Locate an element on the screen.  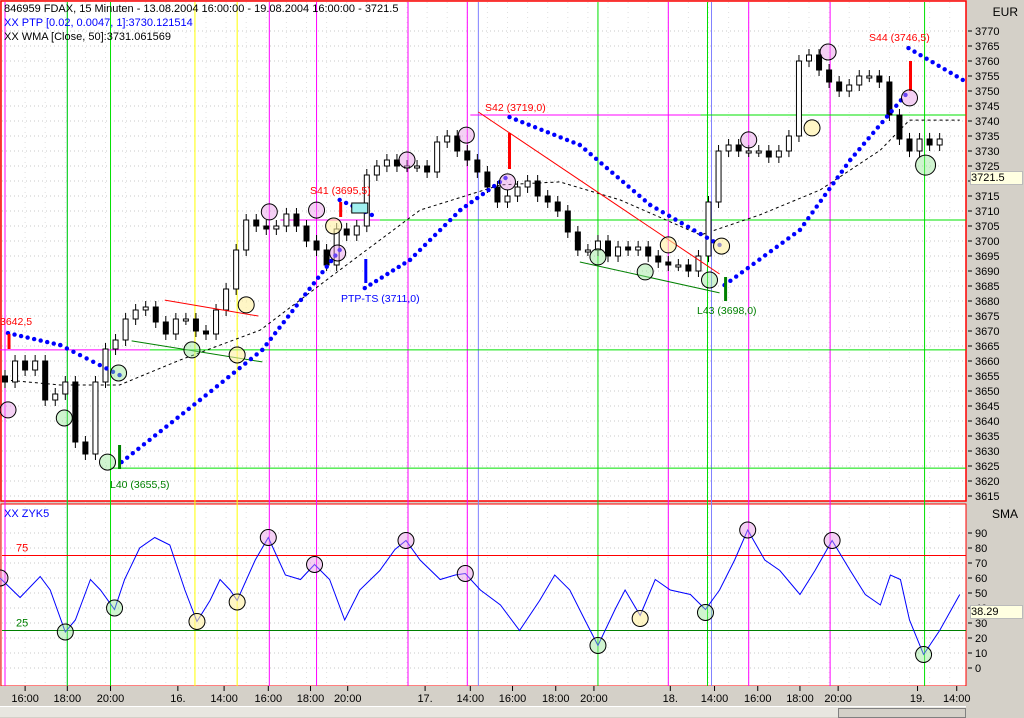
price-tick-label: 3655 is located at coordinates (987, 377).